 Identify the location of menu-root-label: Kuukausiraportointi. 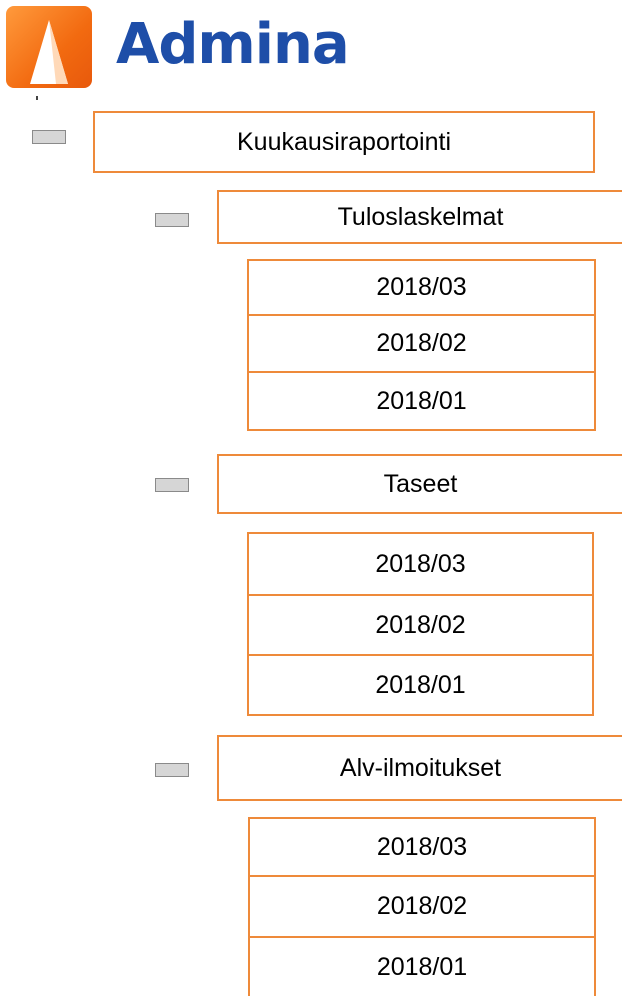
(343, 141).